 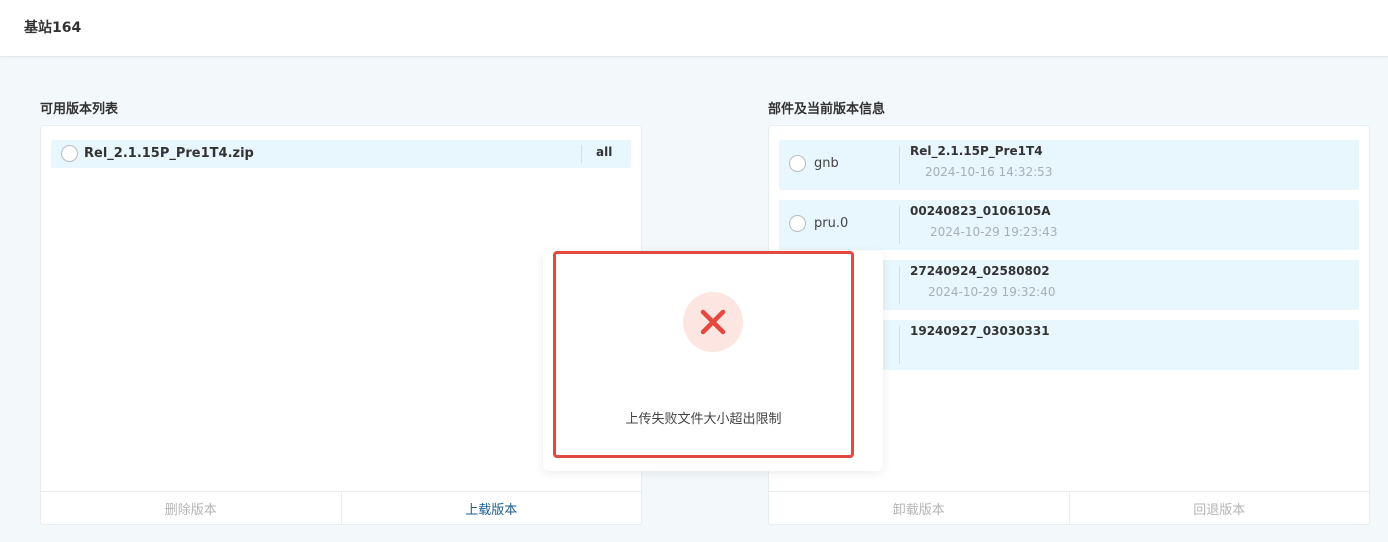 I want to click on component-time: 2024-10-16 14:32:53, so click(x=989, y=172).